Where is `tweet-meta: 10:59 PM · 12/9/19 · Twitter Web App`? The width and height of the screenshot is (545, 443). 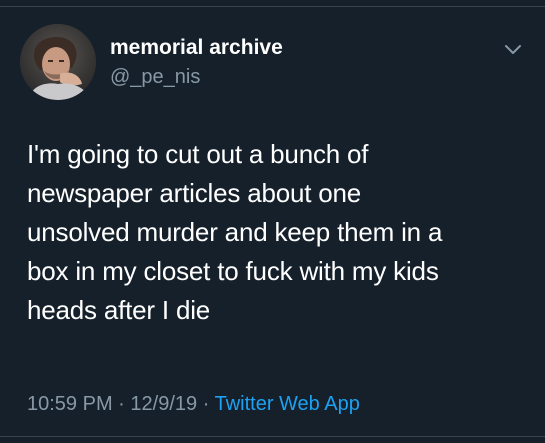
tweet-meta: 10:59 PM · 12/9/19 · Twitter Web App is located at coordinates (193, 404).